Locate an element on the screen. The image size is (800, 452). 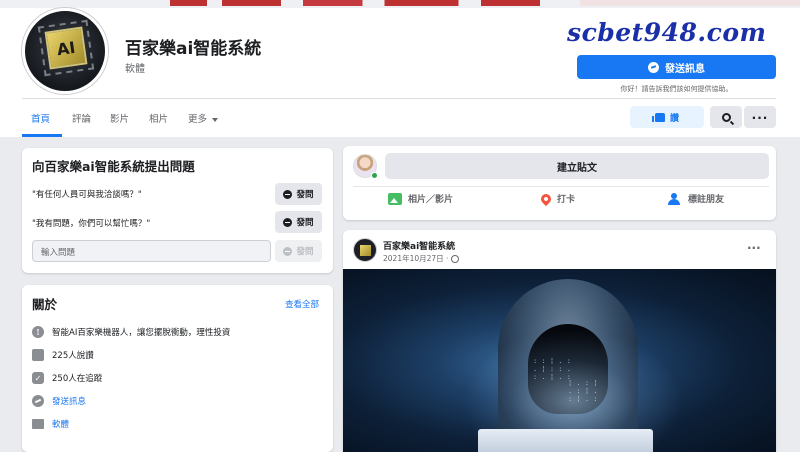
search-button is located at coordinates (726, 117).